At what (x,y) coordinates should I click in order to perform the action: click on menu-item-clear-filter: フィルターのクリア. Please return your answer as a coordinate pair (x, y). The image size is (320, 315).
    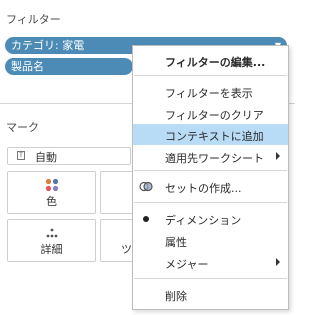
    Looking at the image, I should click on (210, 113).